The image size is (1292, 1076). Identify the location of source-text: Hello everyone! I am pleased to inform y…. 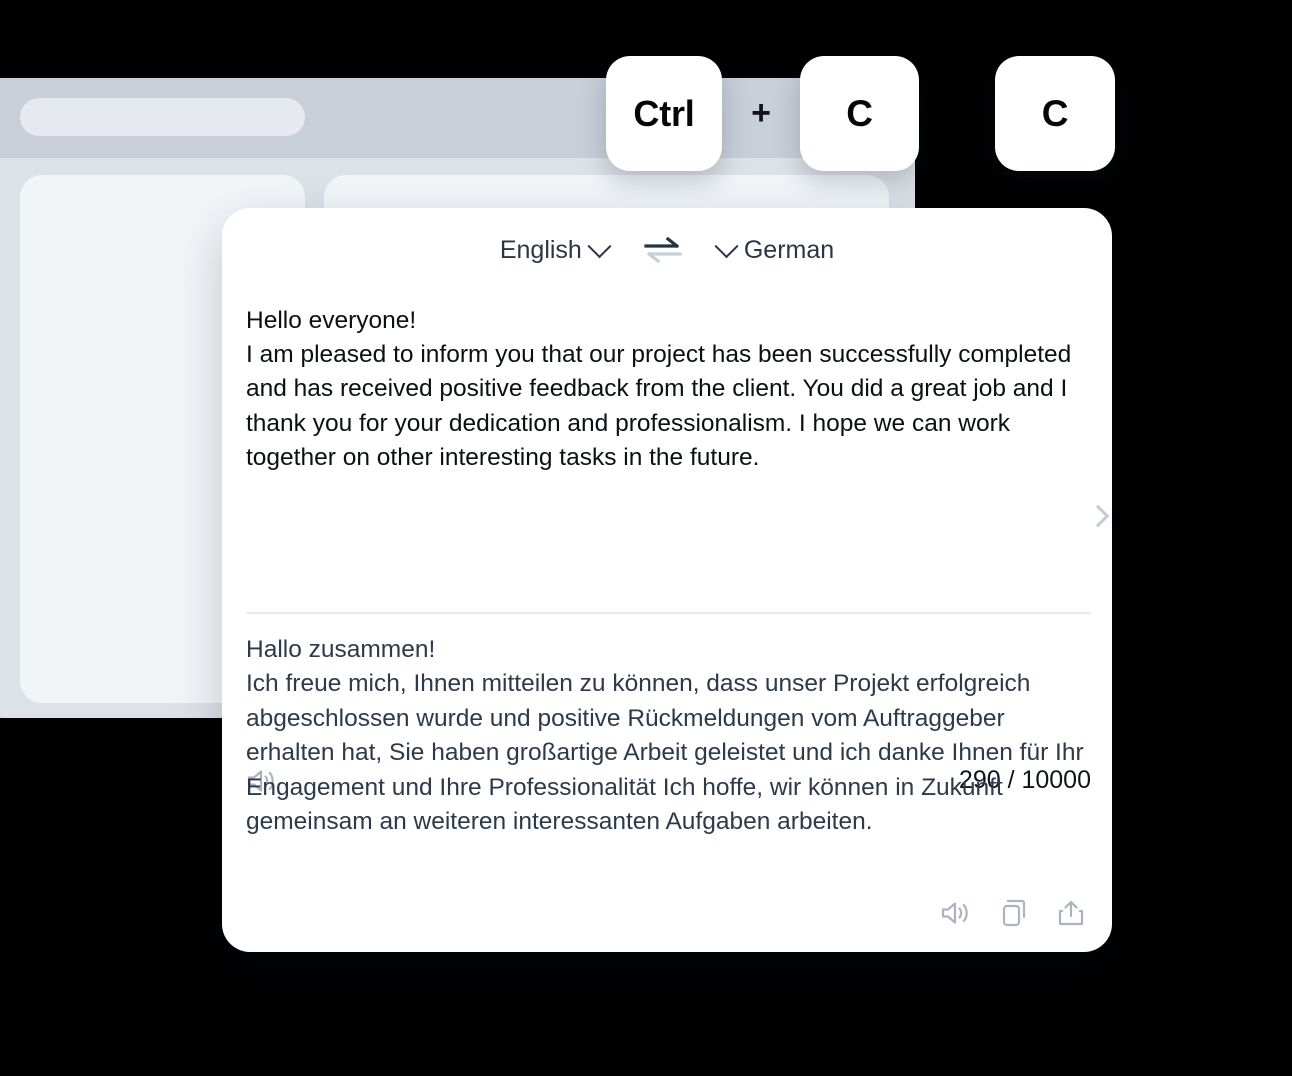
(667, 389).